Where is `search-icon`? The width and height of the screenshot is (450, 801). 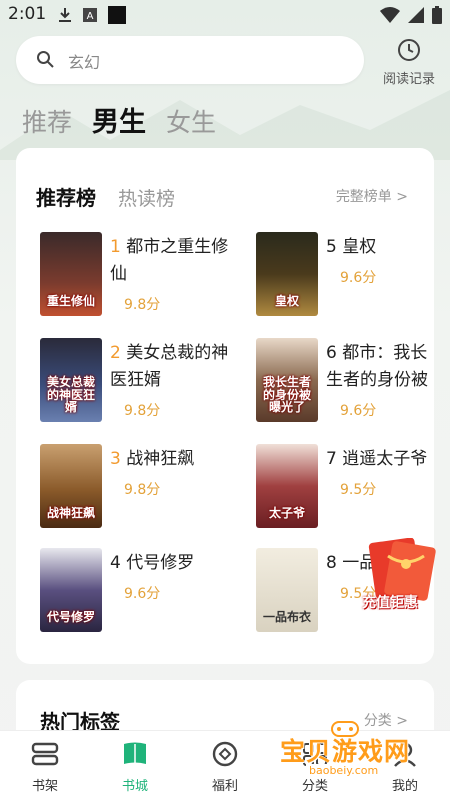 search-icon is located at coordinates (45, 59).